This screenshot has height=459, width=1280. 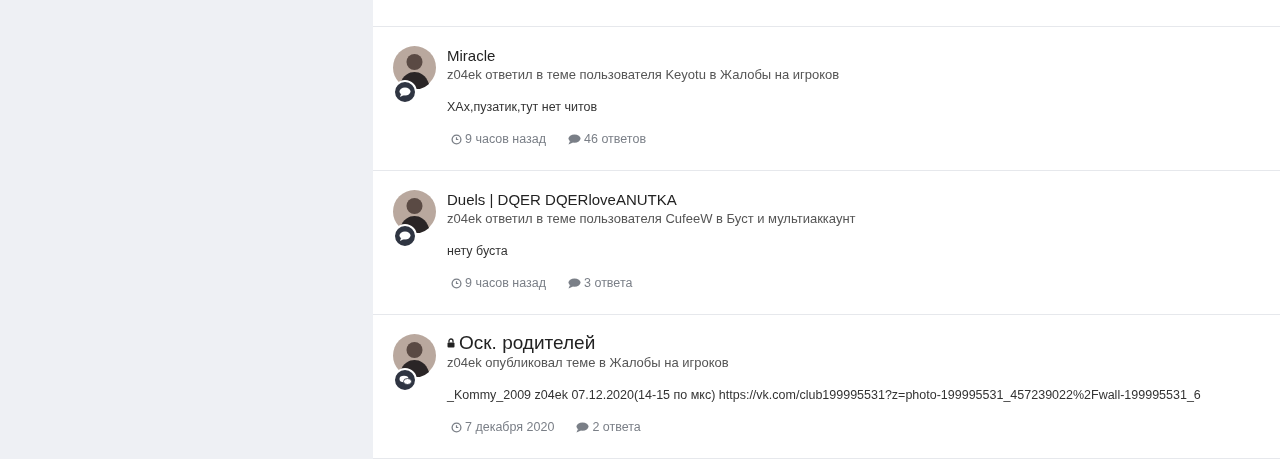 What do you see at coordinates (616, 427) in the screenshot?
I see `reply-count: 2 ответа` at bounding box center [616, 427].